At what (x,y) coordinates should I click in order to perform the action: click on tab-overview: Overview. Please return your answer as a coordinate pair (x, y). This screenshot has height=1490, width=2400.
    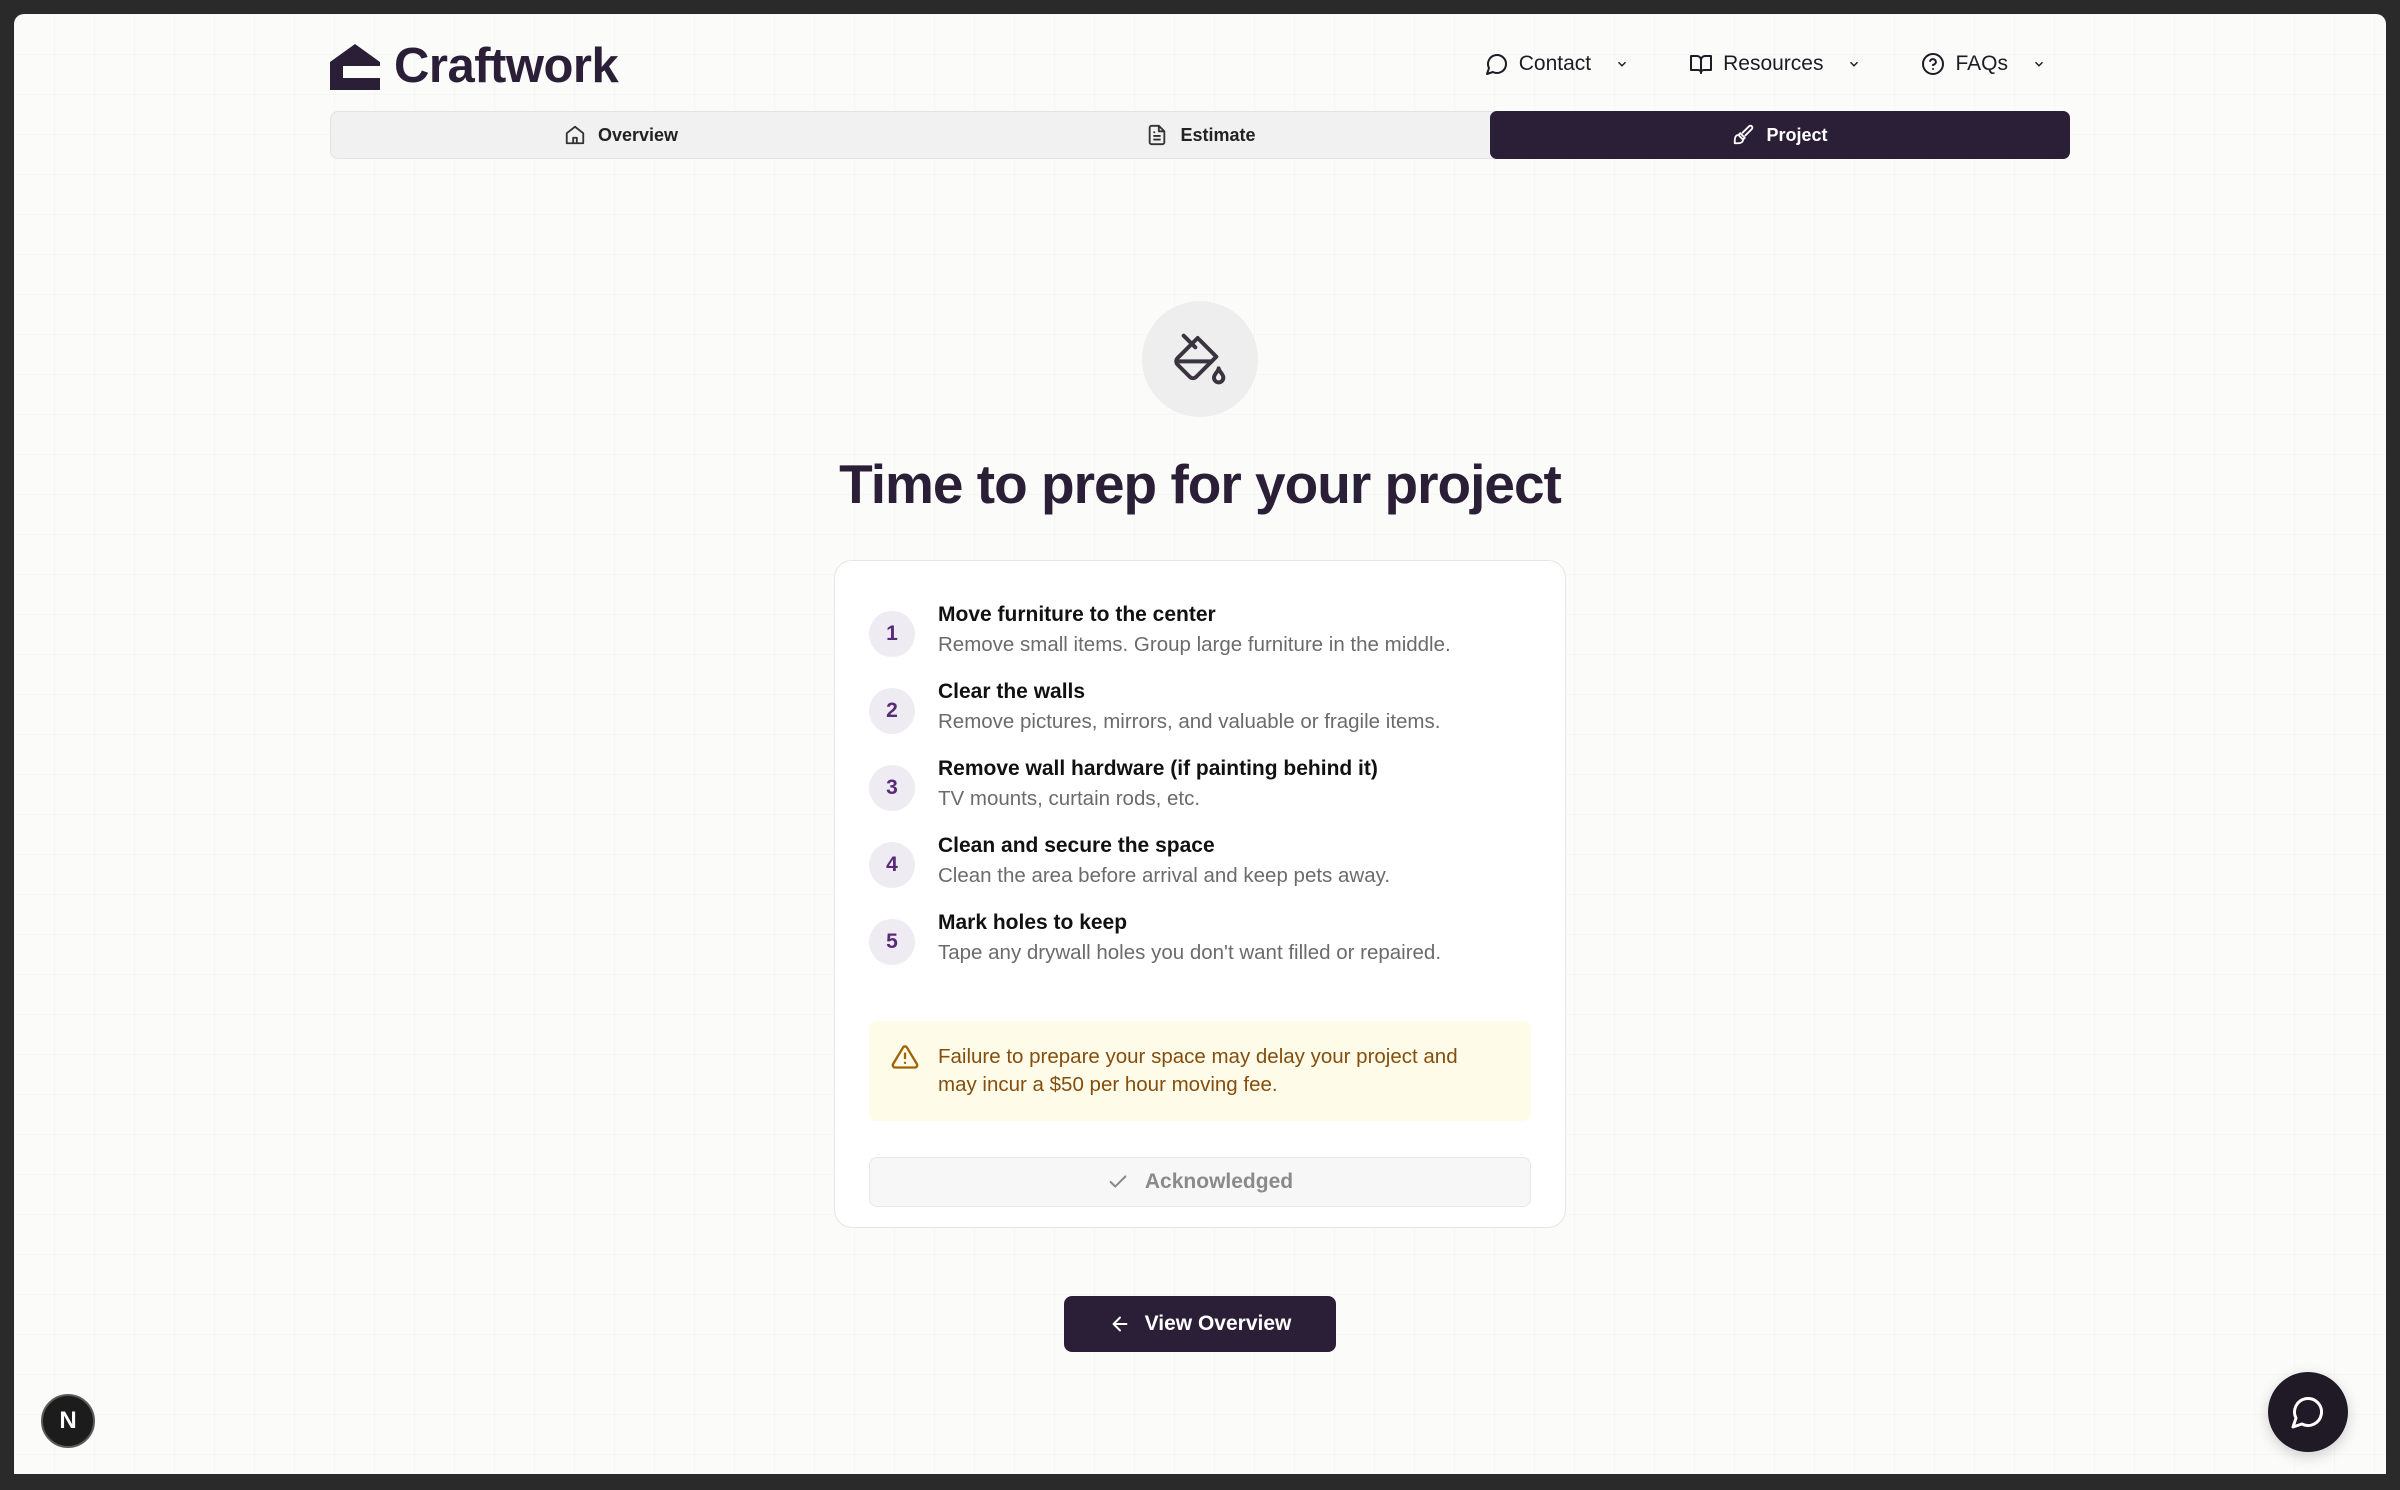
    Looking at the image, I should click on (621, 135).